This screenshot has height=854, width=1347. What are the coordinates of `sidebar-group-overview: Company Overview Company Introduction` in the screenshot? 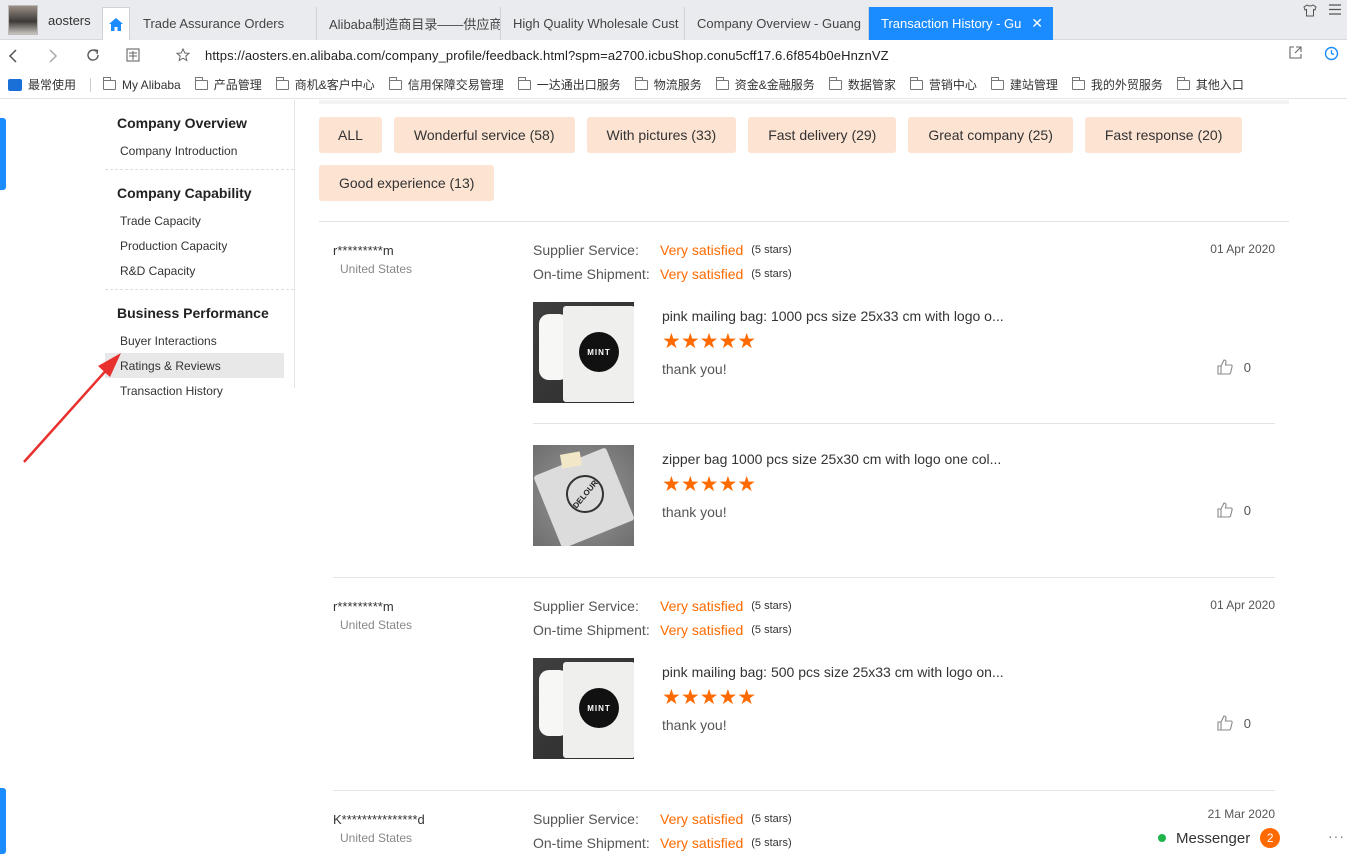 It's located at (199, 135).